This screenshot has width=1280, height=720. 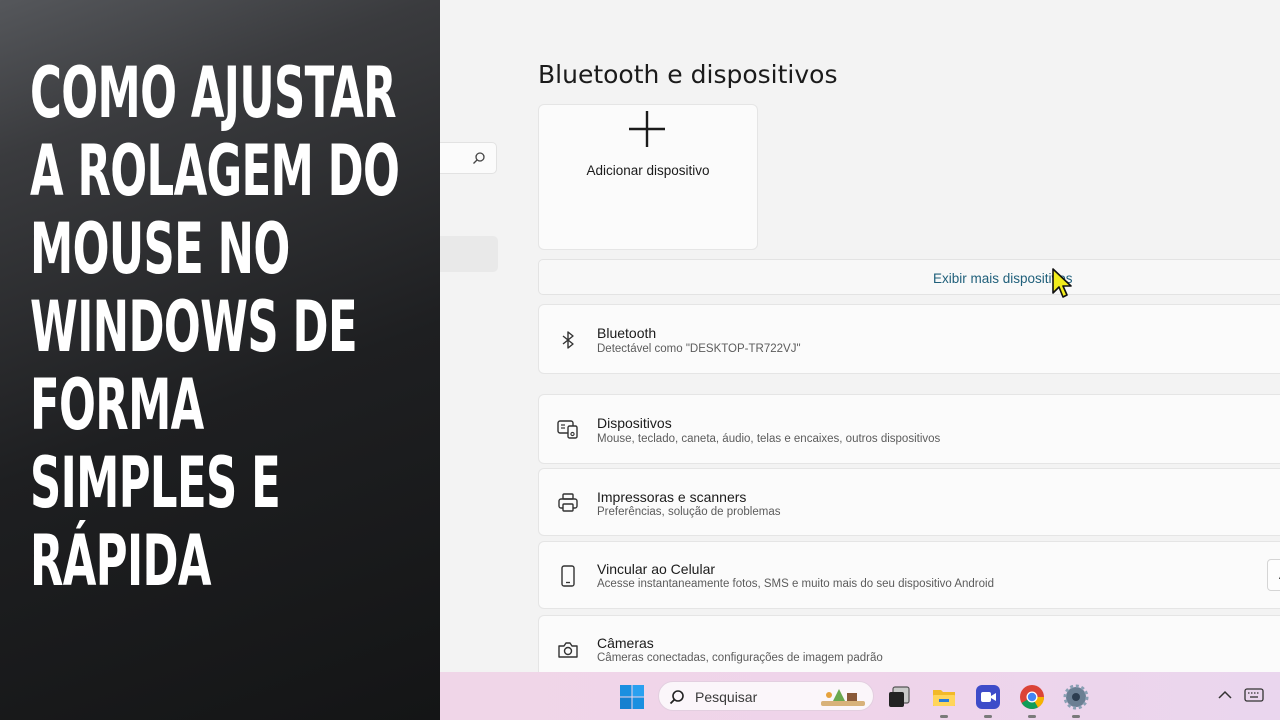 What do you see at coordinates (625, 643) in the screenshot?
I see `row-title: Câmeras` at bounding box center [625, 643].